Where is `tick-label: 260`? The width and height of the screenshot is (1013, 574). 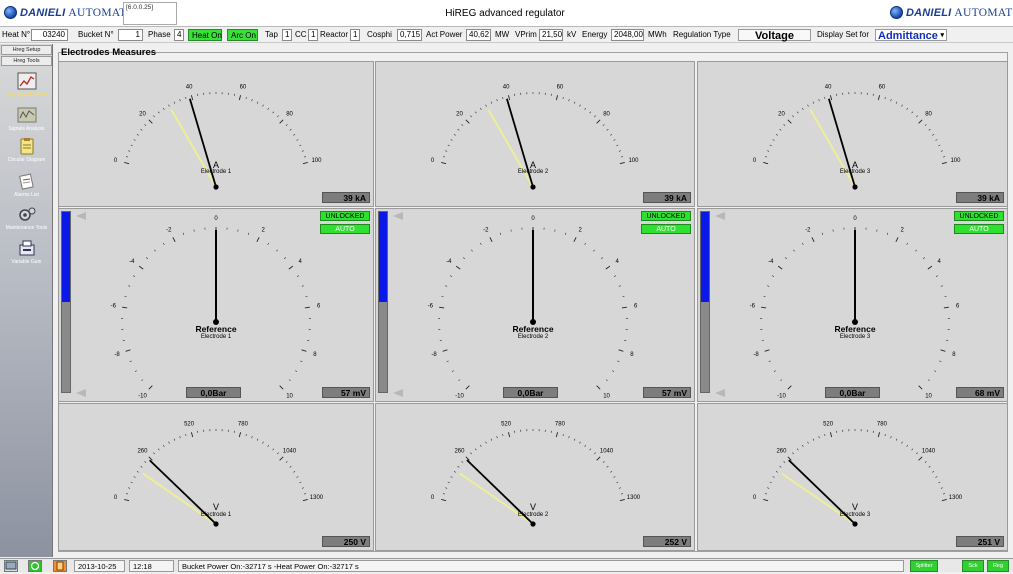
tick-label: 260 is located at coordinates (459, 451).